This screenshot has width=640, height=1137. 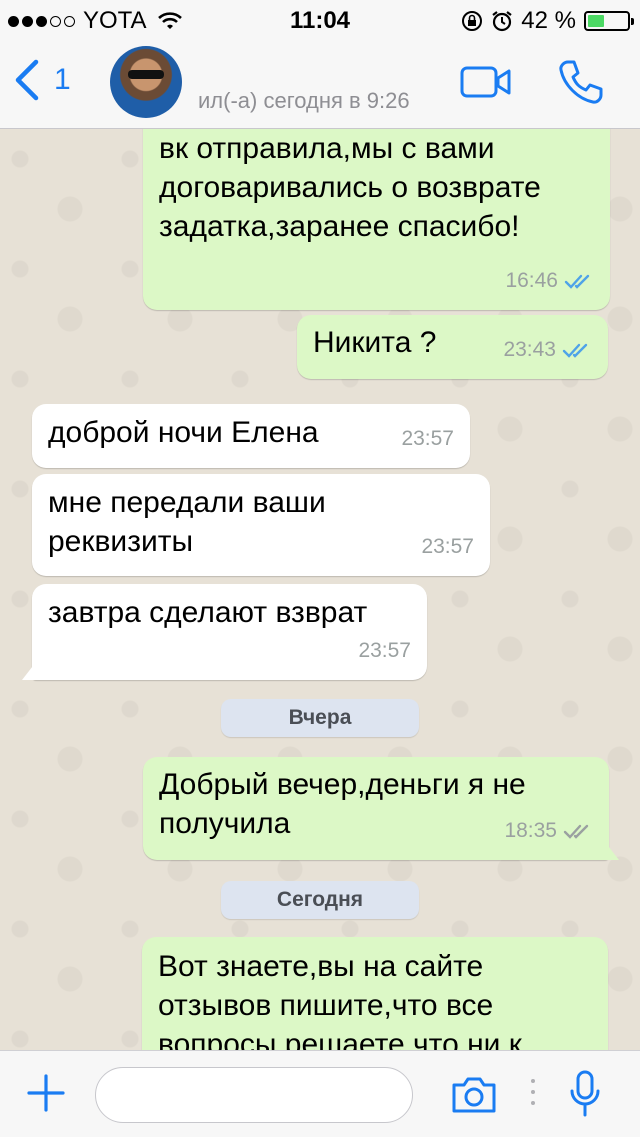 I want to click on alarm-icon, so click(x=502, y=21).